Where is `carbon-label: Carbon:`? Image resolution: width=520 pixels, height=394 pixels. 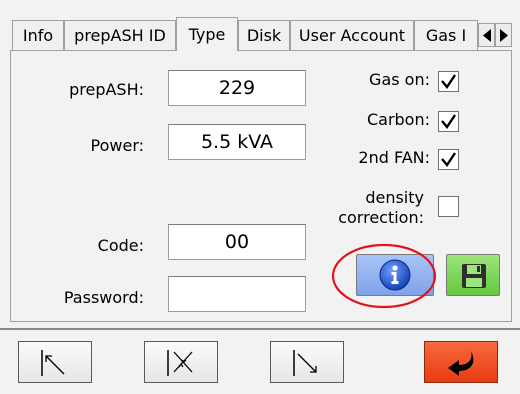 carbon-label: Carbon: is located at coordinates (398, 119).